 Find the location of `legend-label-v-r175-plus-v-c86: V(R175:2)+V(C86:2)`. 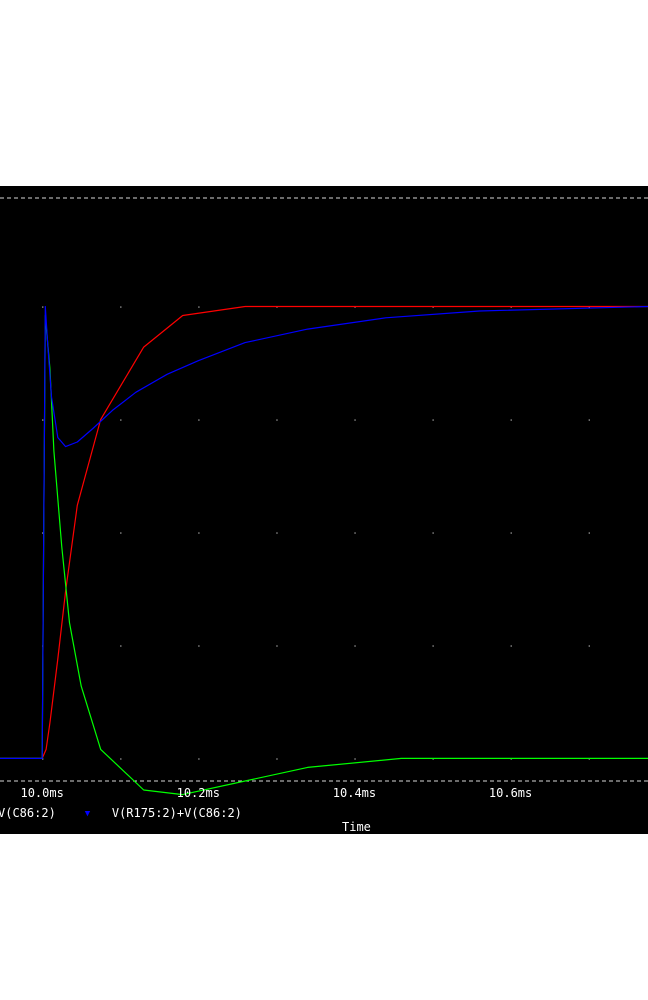

legend-label-v-r175-plus-v-c86: V(R175:2)+V(C86:2) is located at coordinates (176, 813).